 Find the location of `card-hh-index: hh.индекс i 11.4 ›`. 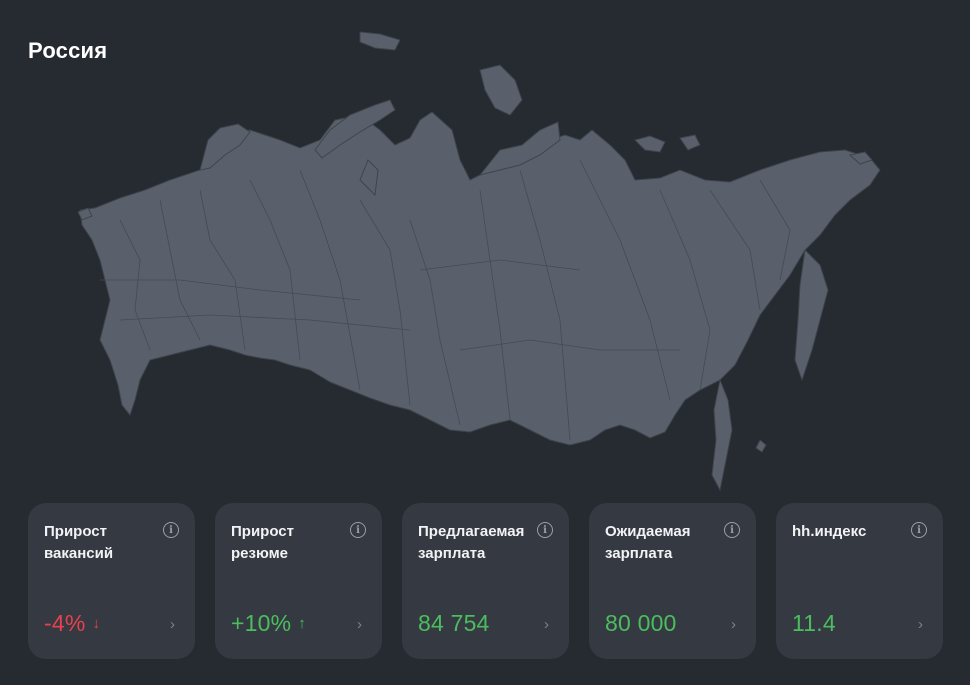

card-hh-index: hh.индекс i 11.4 › is located at coordinates (859, 581).